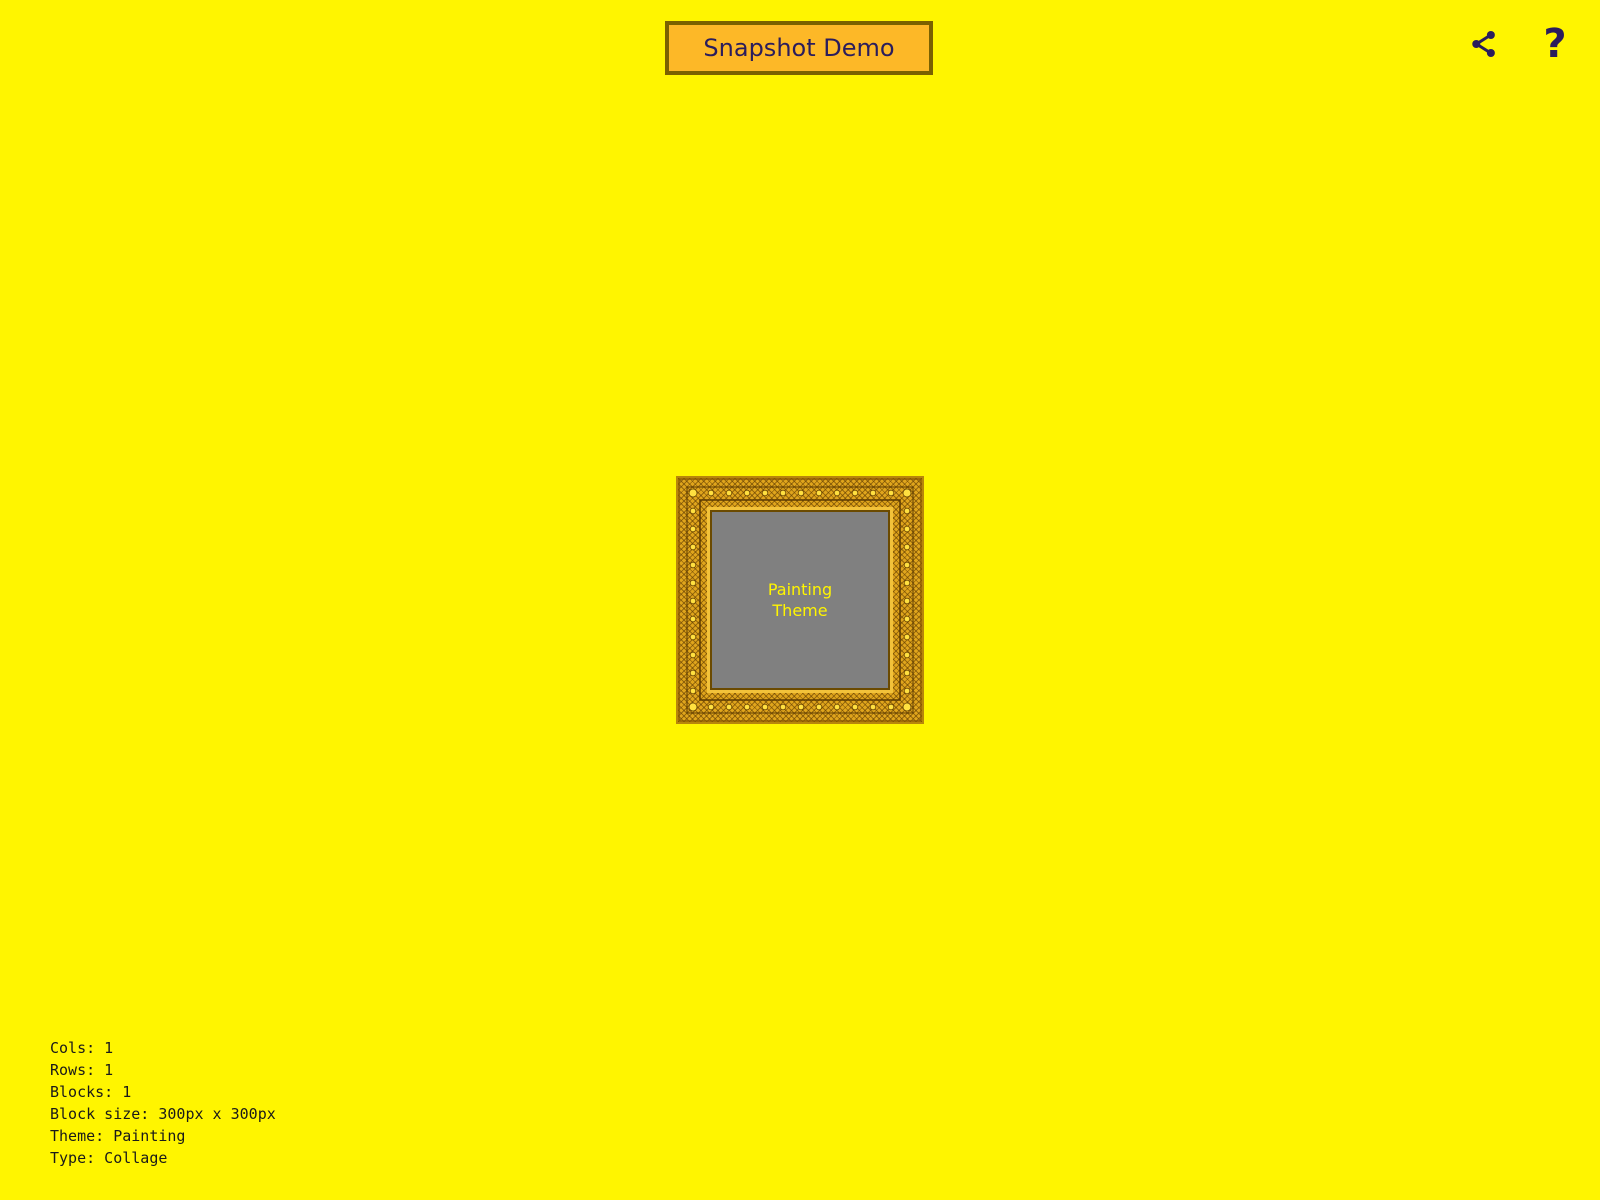  I want to click on info-cols: Cols: 1, so click(82, 1048).